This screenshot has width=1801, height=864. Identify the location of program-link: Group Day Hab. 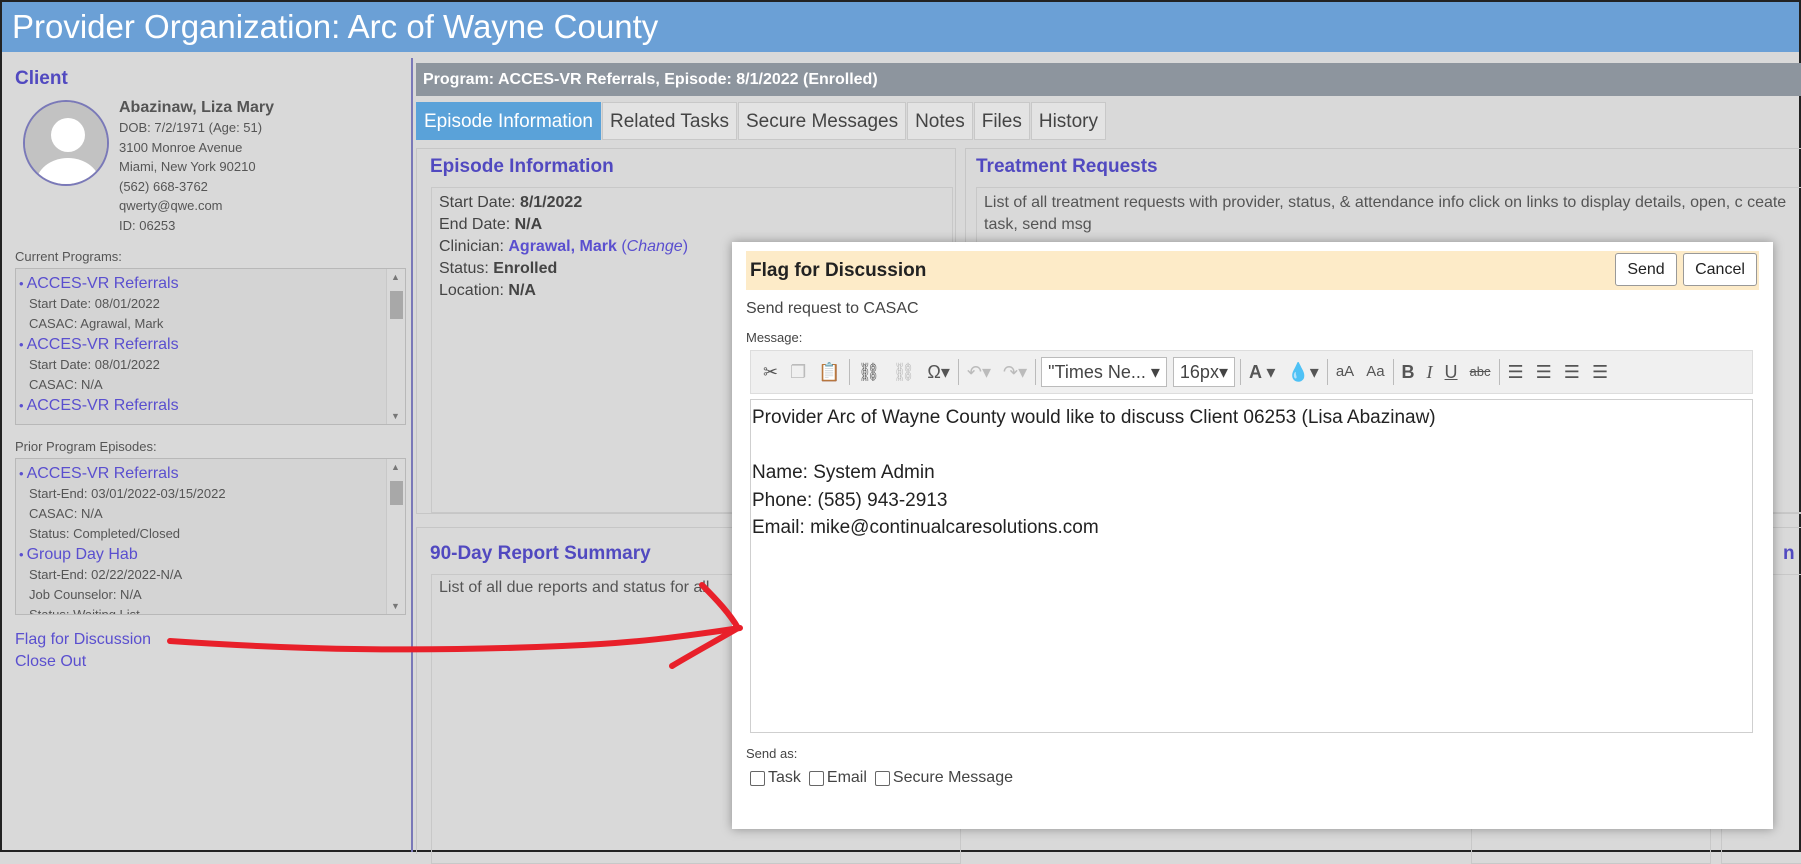
(82, 554).